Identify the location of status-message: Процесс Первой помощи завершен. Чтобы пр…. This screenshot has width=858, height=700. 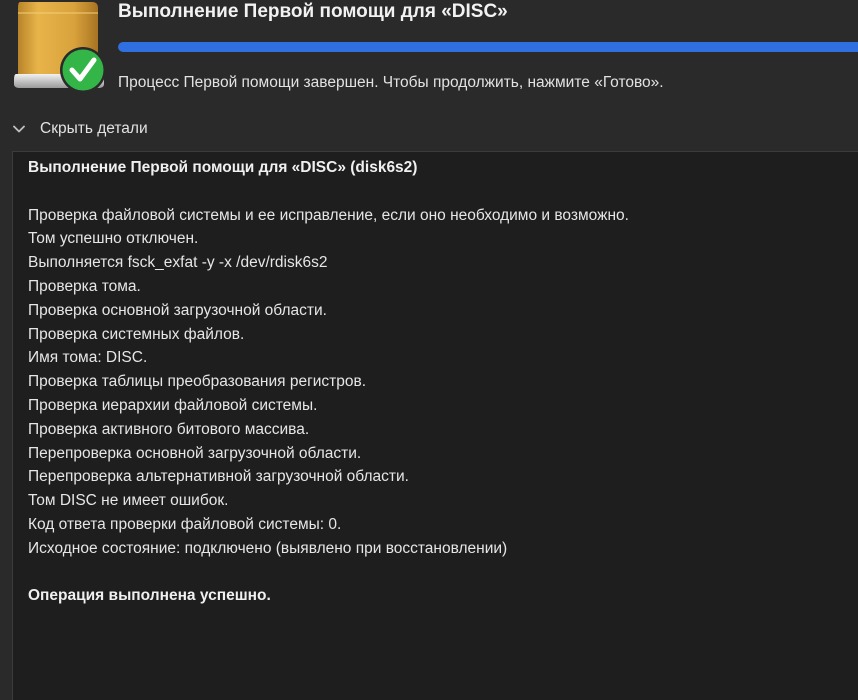
(391, 82).